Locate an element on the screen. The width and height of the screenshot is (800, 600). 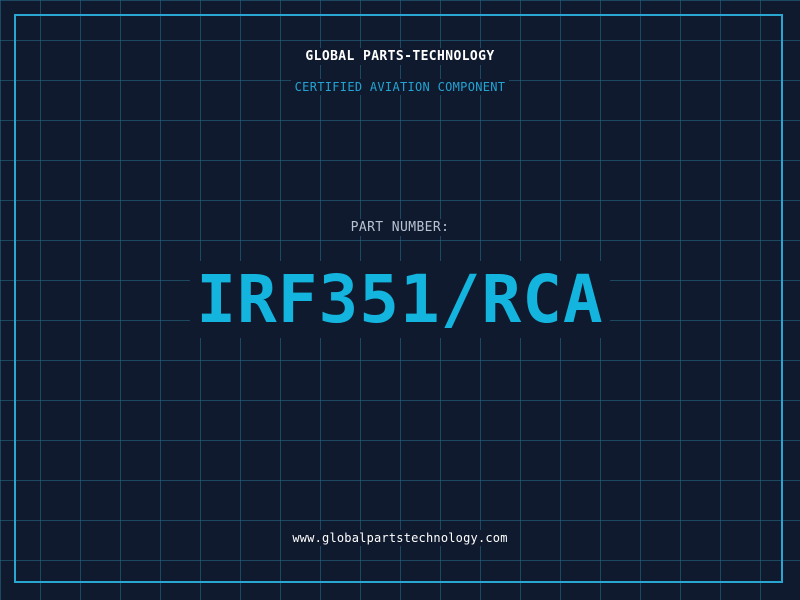
part-number-label-text: PART NUMBER: is located at coordinates (400, 227).